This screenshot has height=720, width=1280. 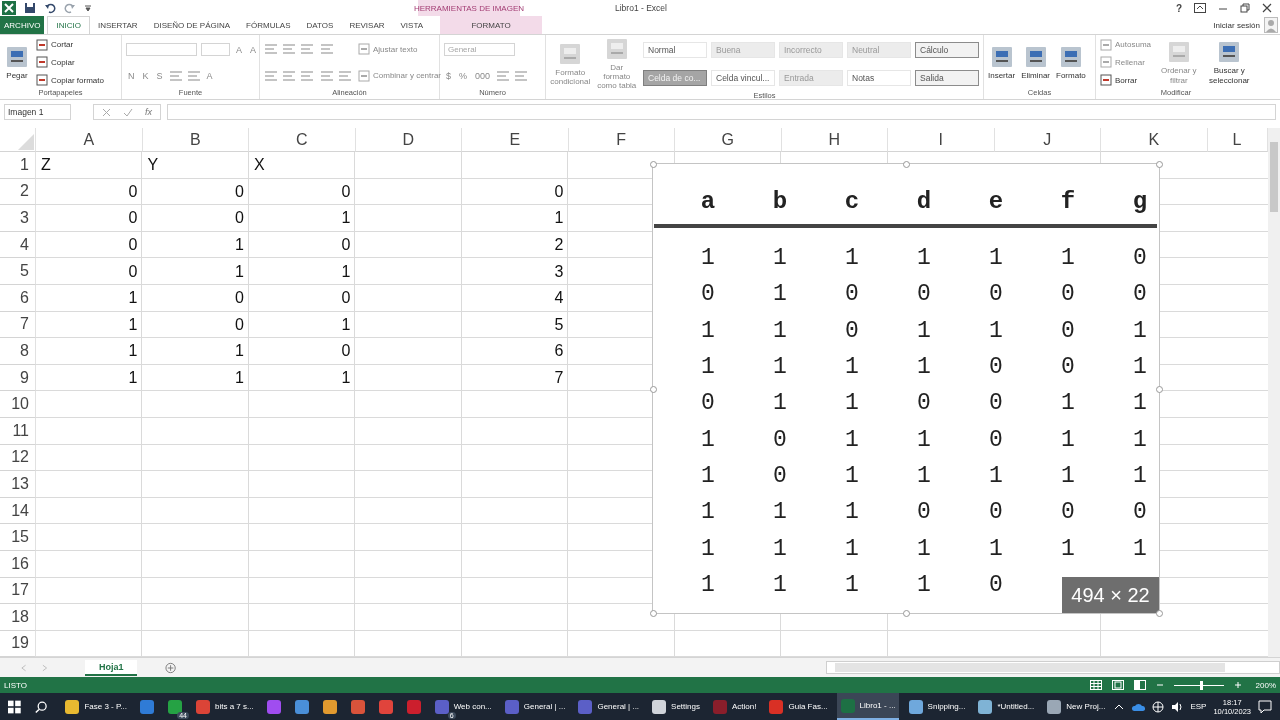 What do you see at coordinates (1265, 685) in the screenshot?
I see `zoom-level: 200%` at bounding box center [1265, 685].